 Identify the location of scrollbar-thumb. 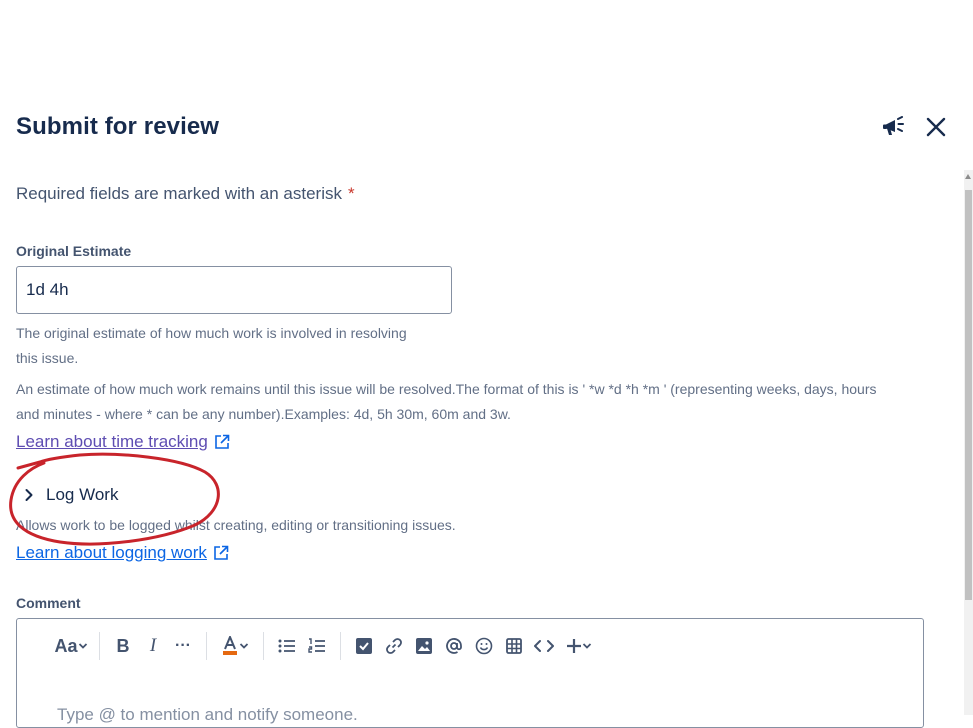
(968, 395).